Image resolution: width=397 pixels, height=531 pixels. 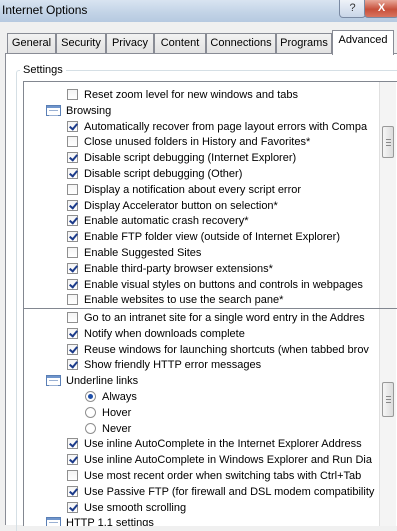 What do you see at coordinates (211, 381) in the screenshot?
I see `category-underline-links: Underline links` at bounding box center [211, 381].